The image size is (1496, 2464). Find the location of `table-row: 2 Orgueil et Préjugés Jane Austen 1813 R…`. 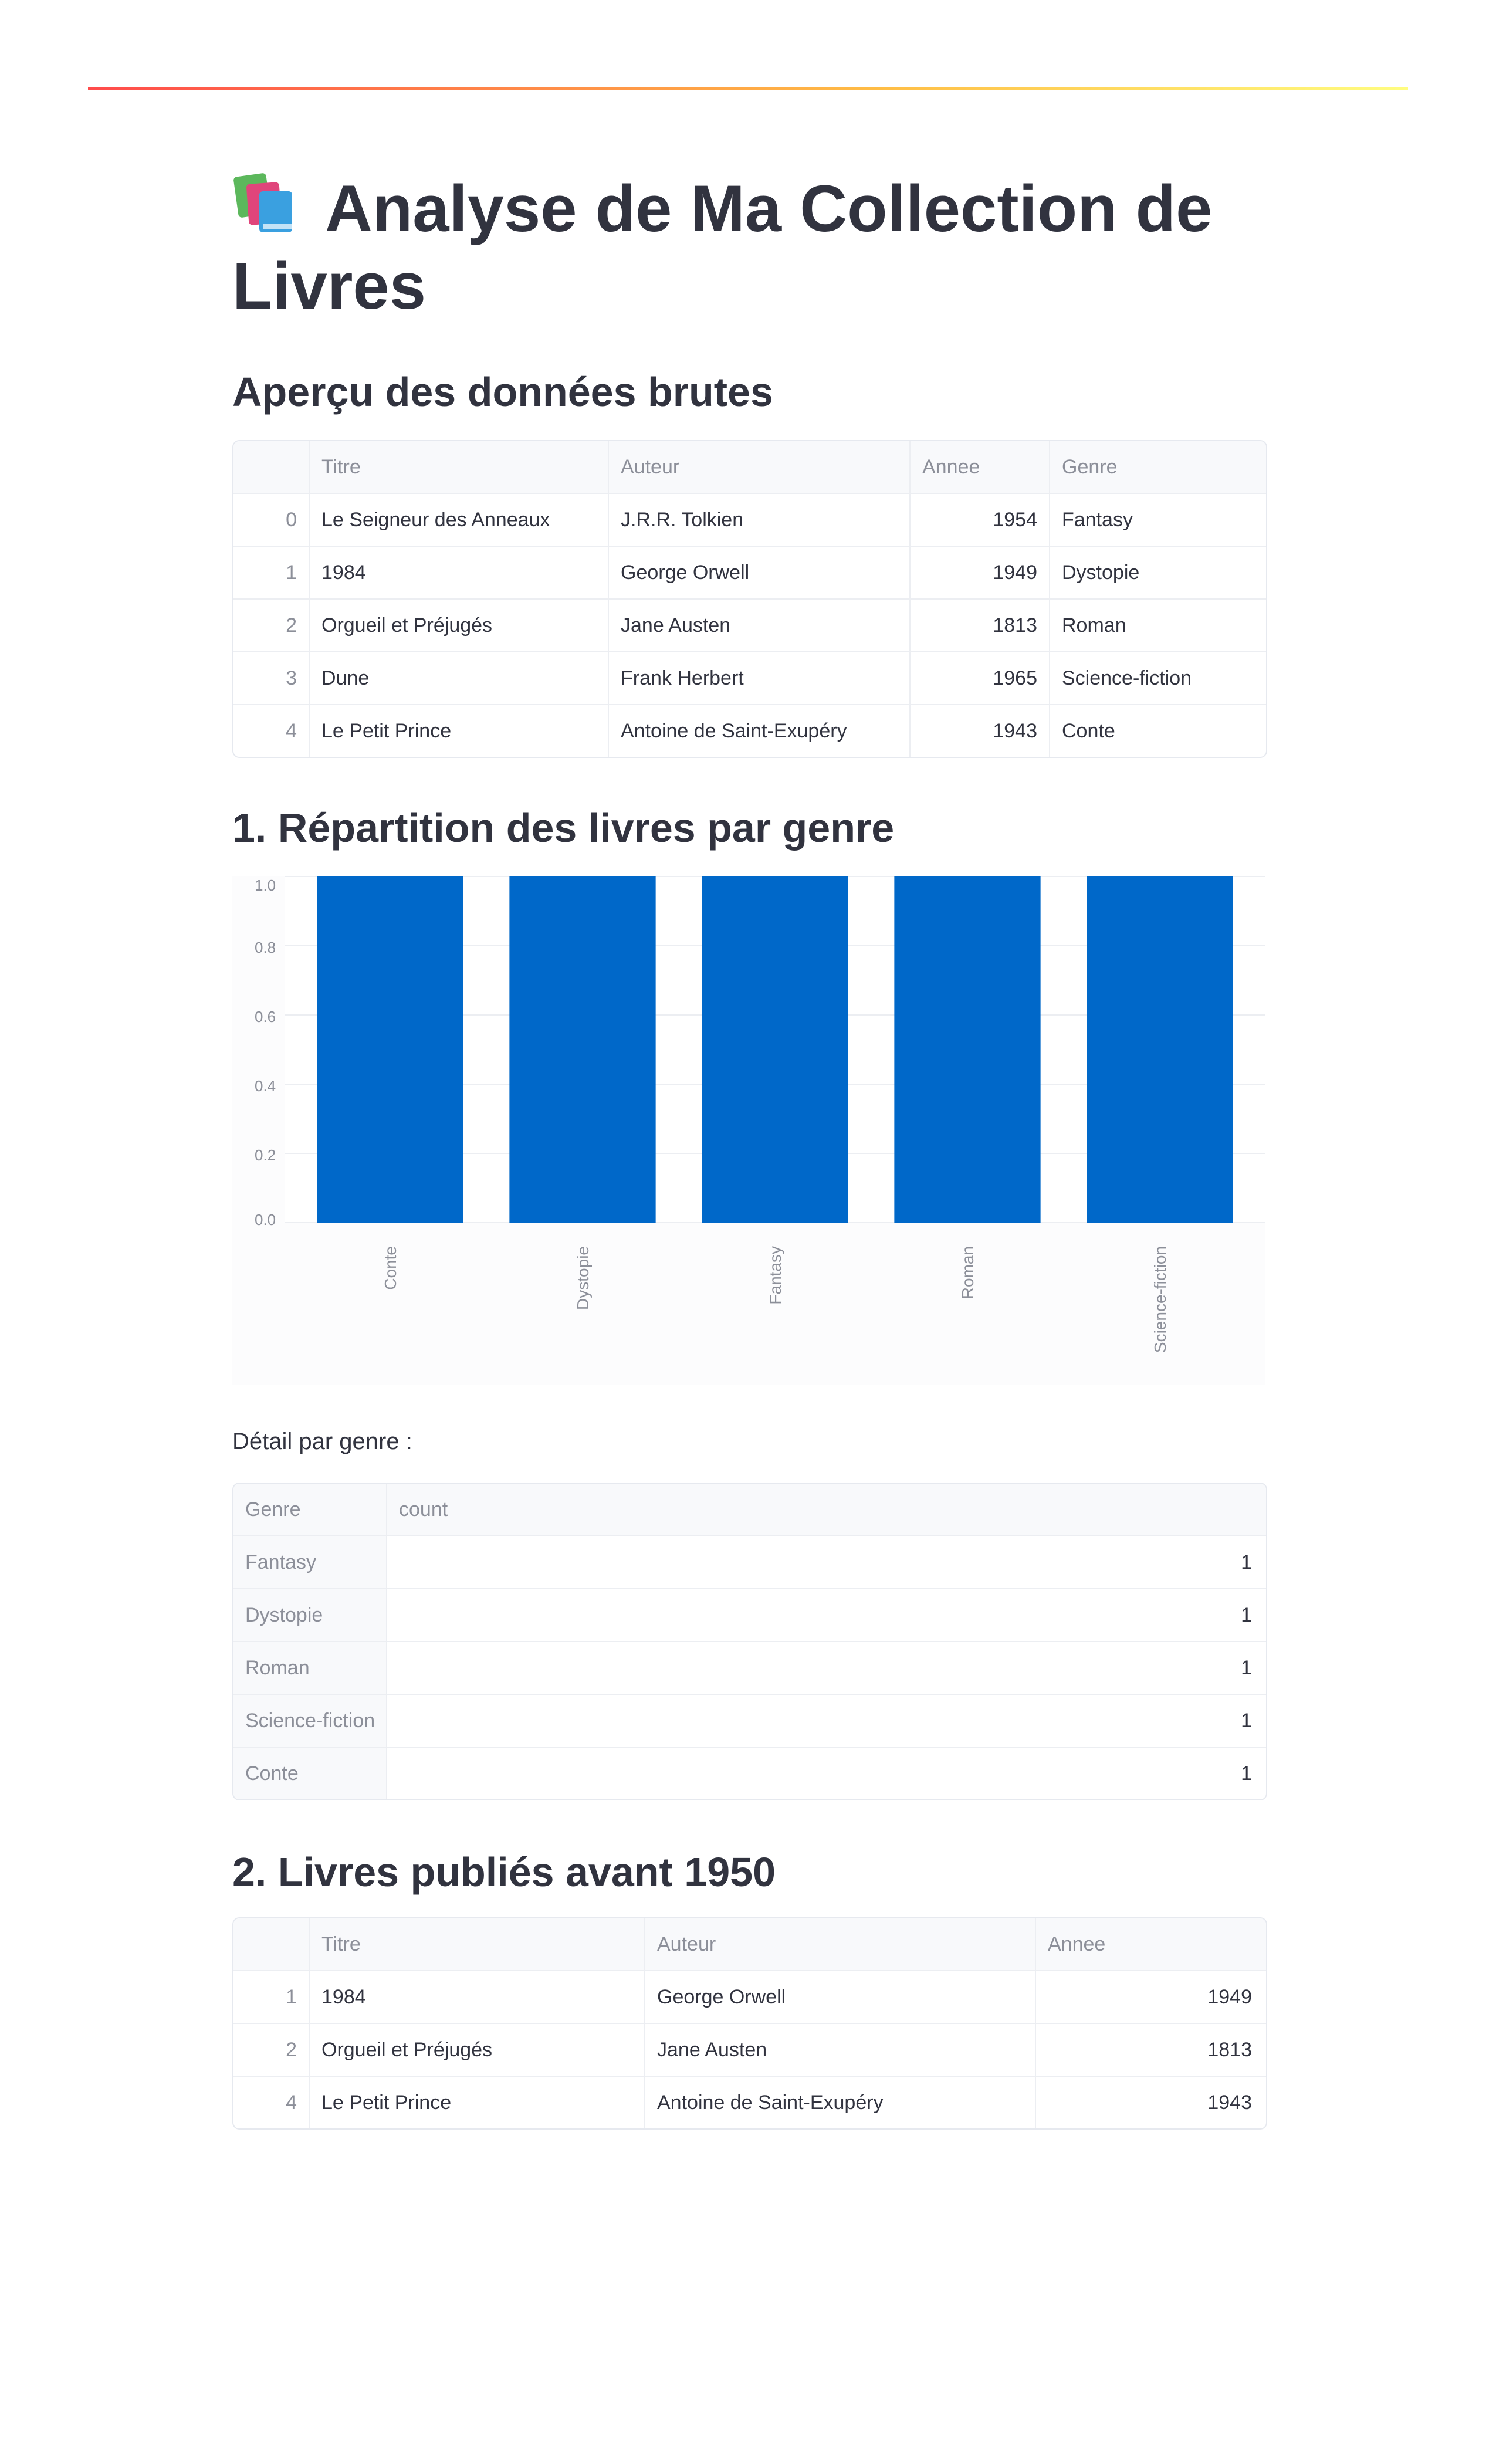

table-row: 2 Orgueil et Préjugés Jane Austen 1813 R… is located at coordinates (749, 625).